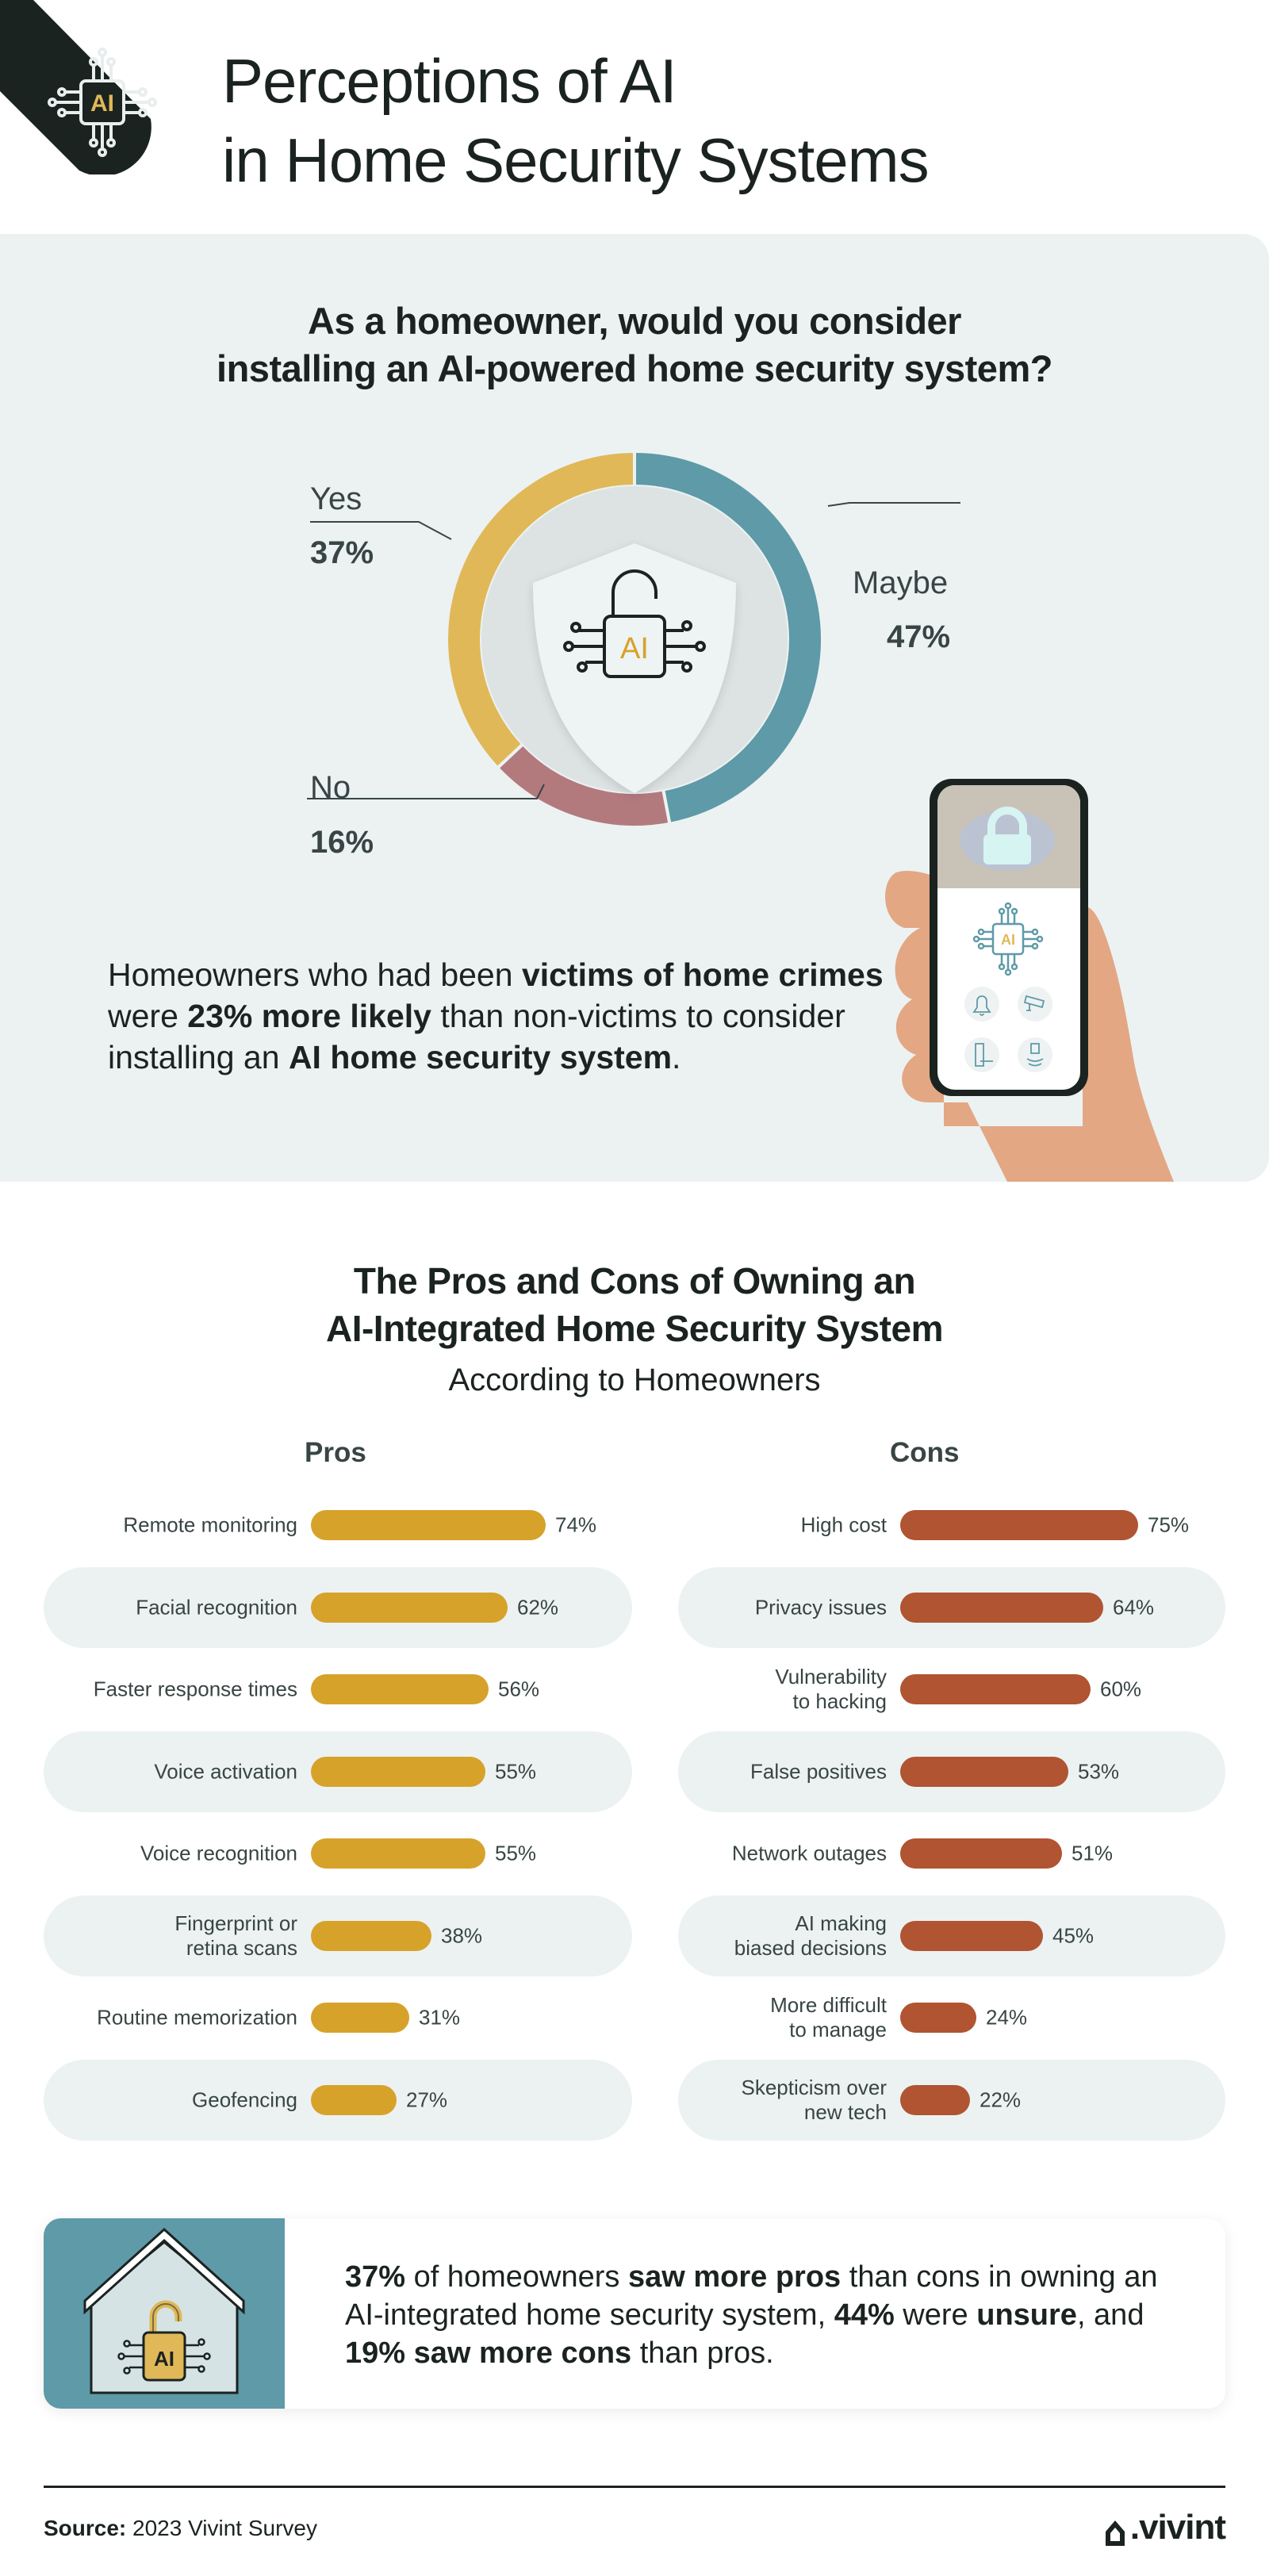 The image size is (1269, 2576). I want to click on bar-row: Geofencing 27%, so click(338, 2100).